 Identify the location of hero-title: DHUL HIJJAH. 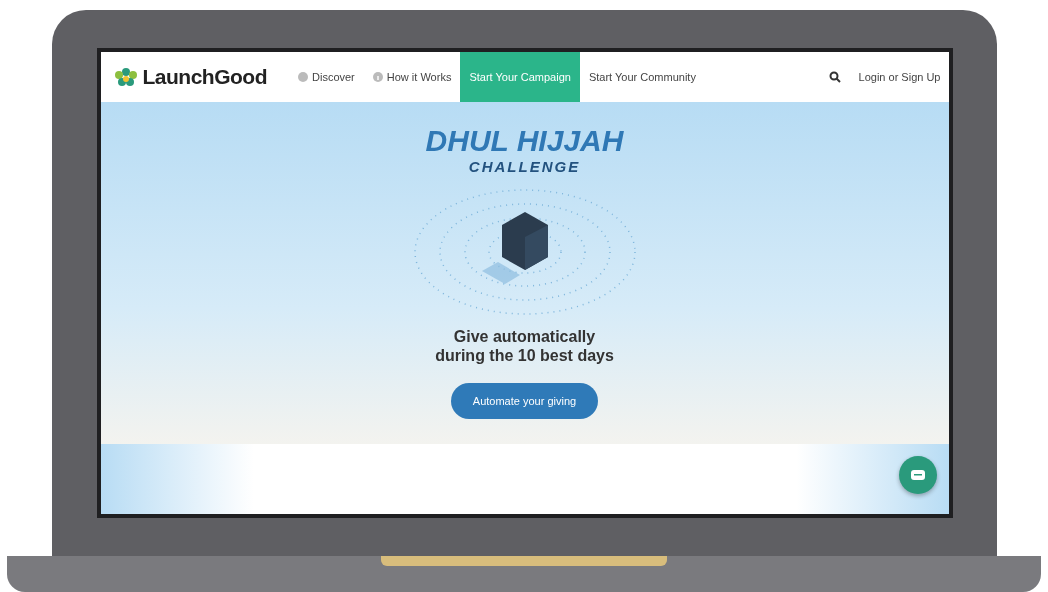
(524, 141).